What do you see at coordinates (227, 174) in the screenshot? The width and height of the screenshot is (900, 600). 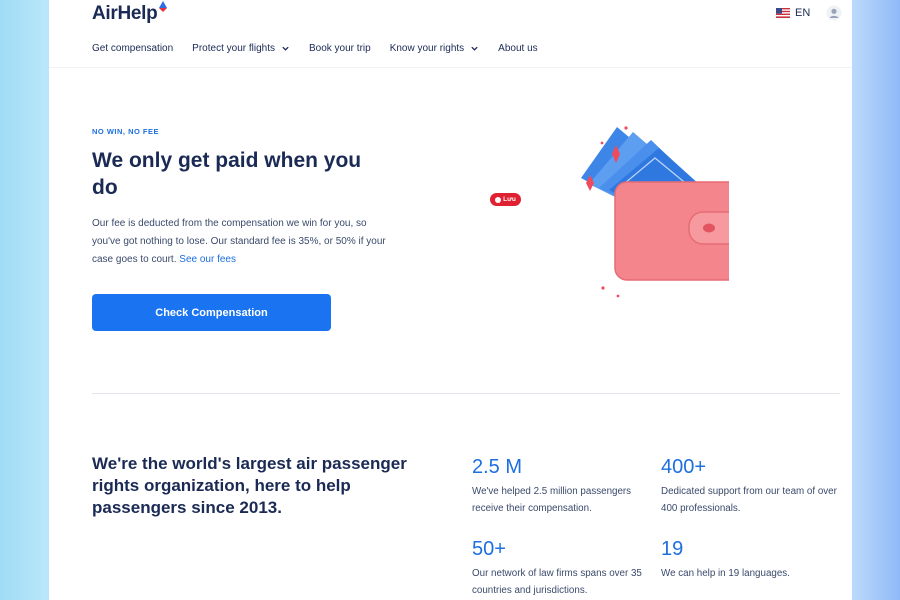 I see `hero-heading: We only get paid when you do` at bounding box center [227, 174].